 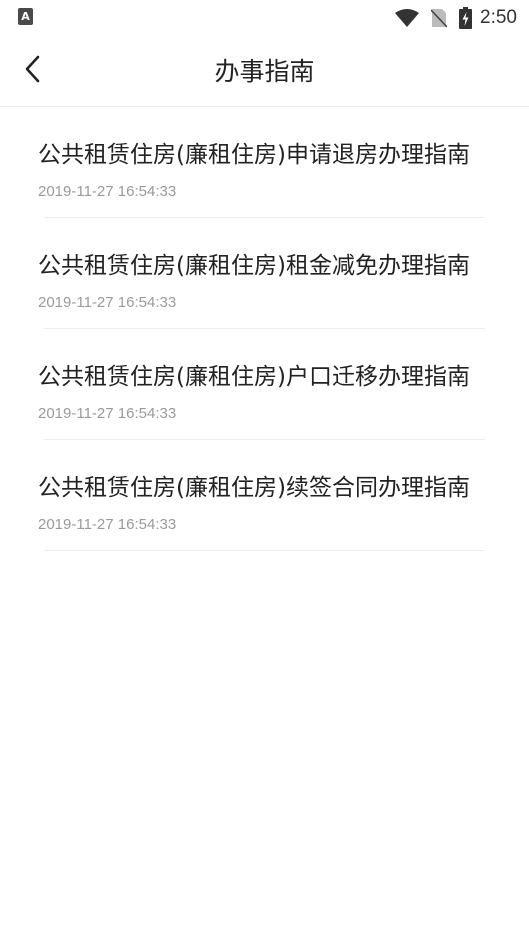 What do you see at coordinates (254, 377) in the screenshot?
I see `guide-title: 公共租赁住房(廉租住房)户口迁移办理指南` at bounding box center [254, 377].